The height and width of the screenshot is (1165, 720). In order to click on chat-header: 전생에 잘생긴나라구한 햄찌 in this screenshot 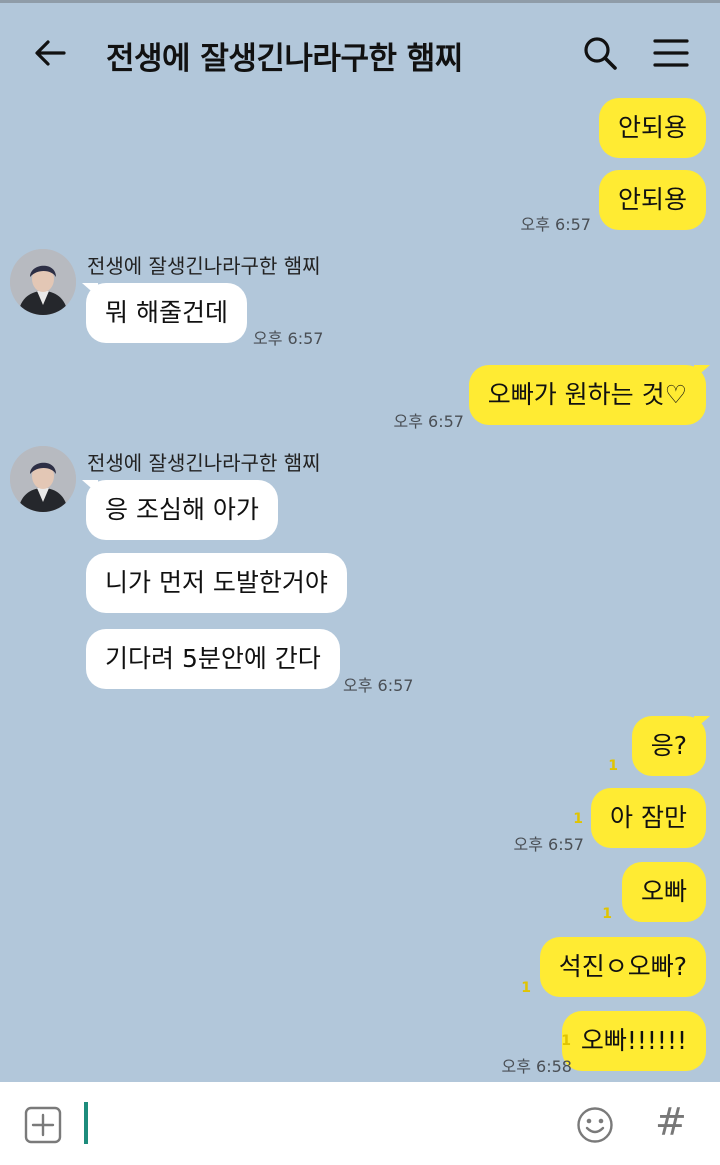, I will do `click(360, 51)`.